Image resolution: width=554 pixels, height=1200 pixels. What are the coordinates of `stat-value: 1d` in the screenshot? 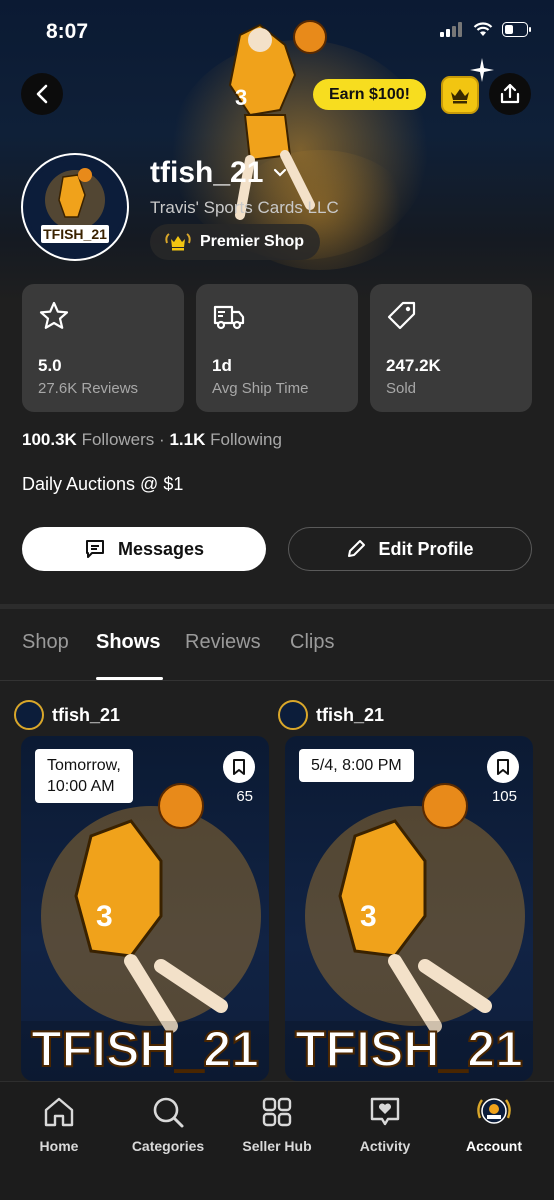 It's located at (222, 365).